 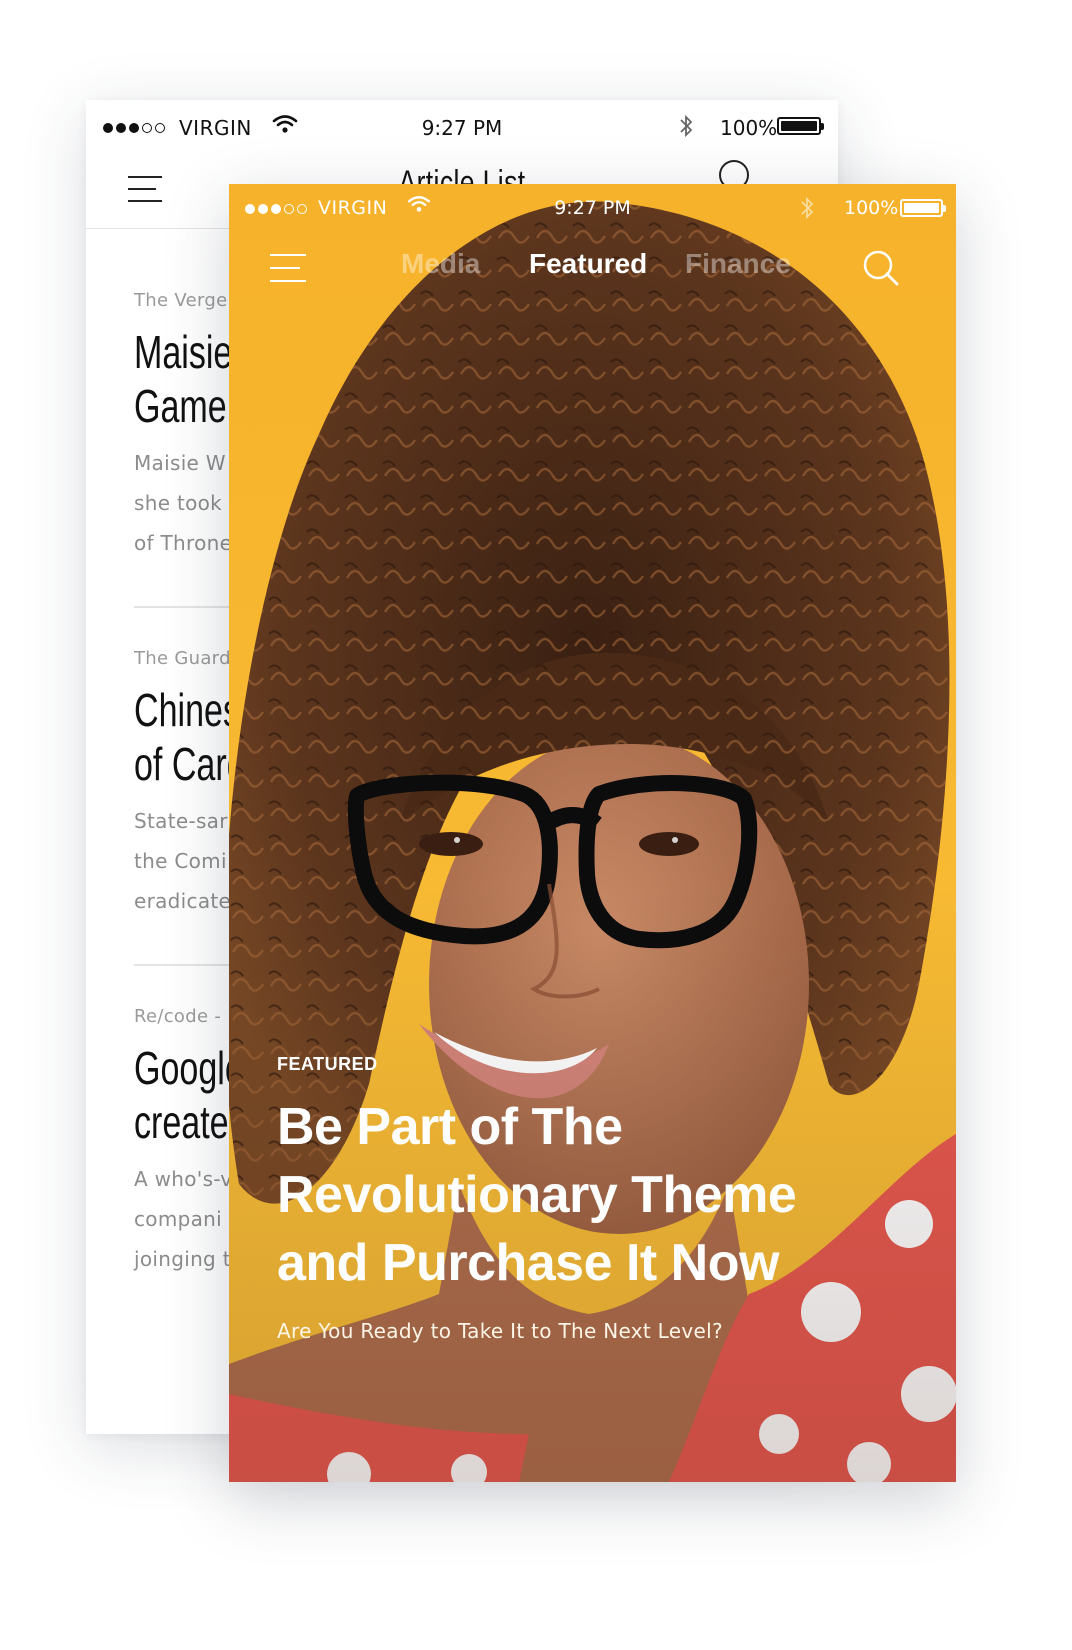 I want to click on tab-finance: Finance, so click(x=738, y=264).